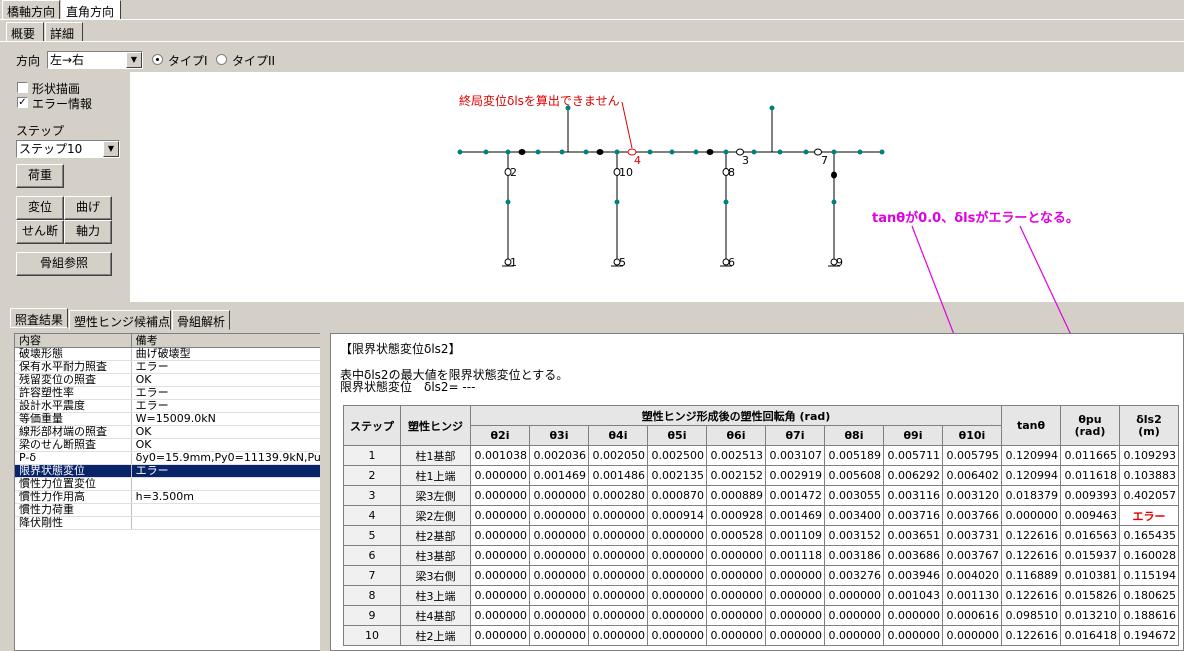  I want to click on list-item: 設計水平震度 エラー, so click(168, 406).